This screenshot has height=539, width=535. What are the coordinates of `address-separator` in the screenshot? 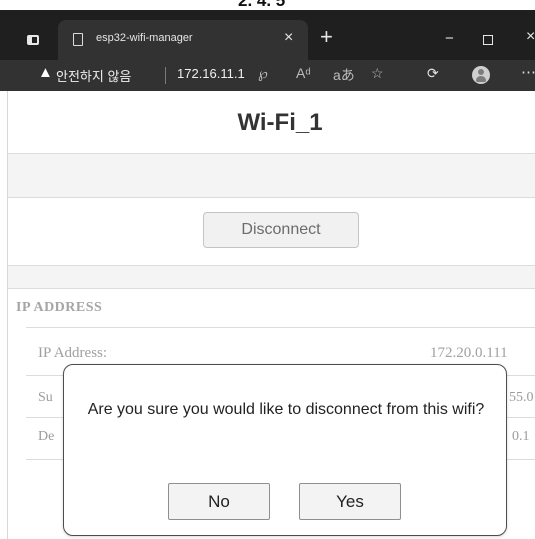 It's located at (165, 75).